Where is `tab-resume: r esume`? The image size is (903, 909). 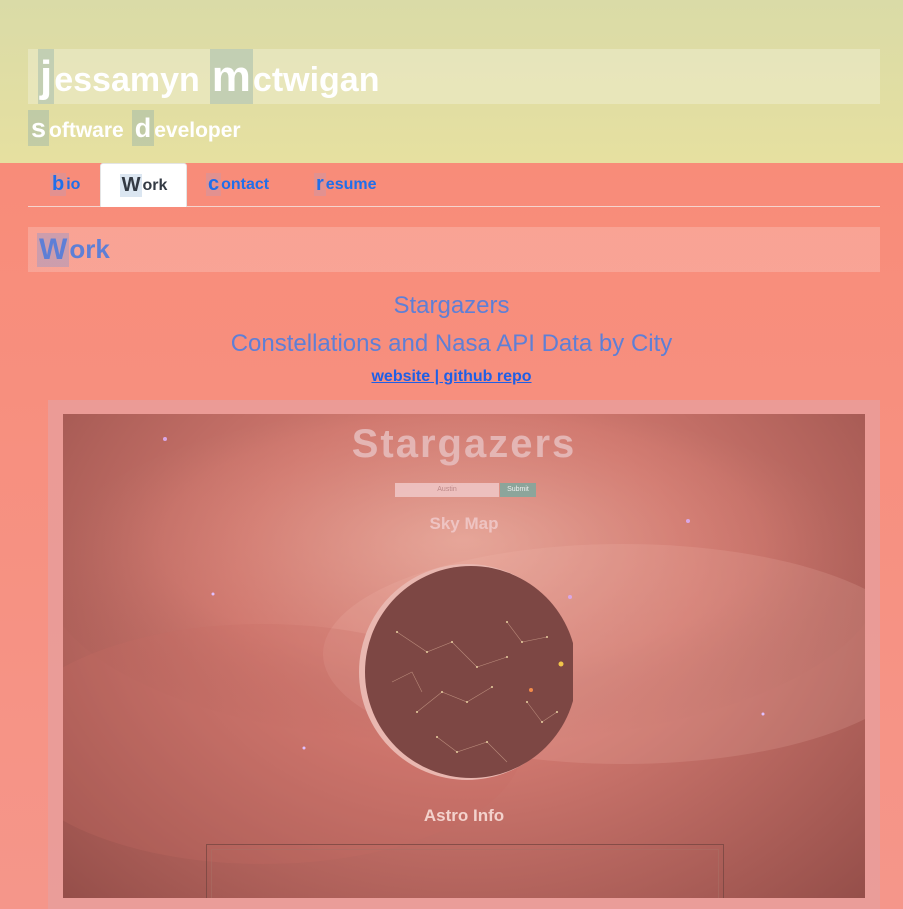 tab-resume: r esume is located at coordinates (345, 184).